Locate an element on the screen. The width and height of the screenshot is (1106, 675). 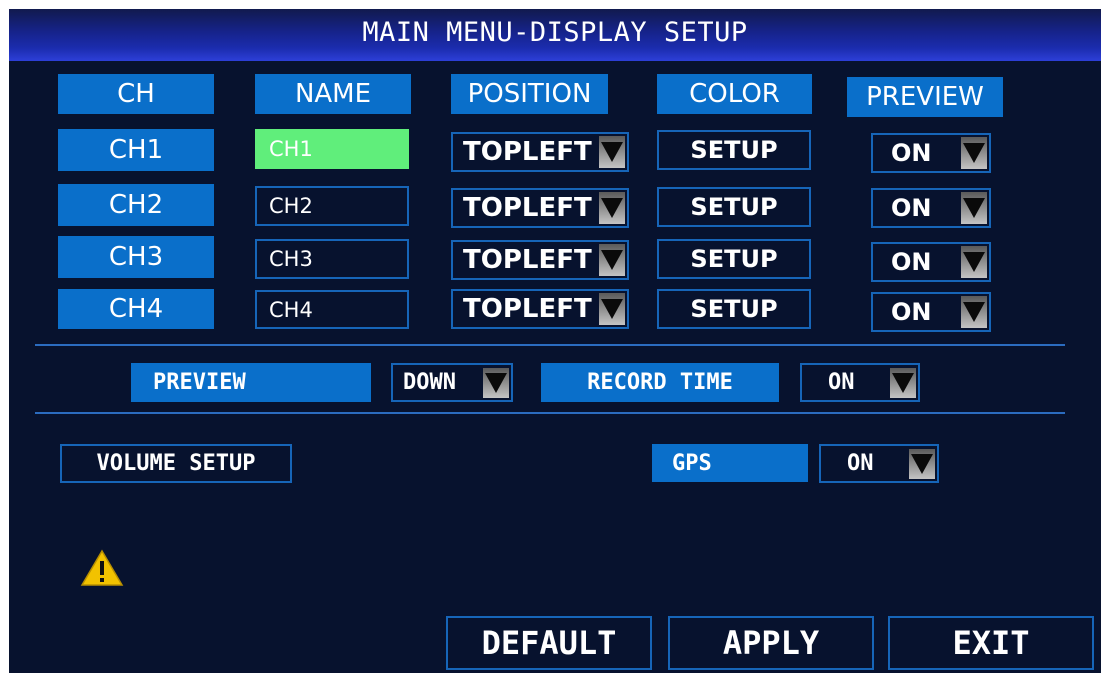
default-button: DEFAULT is located at coordinates (549, 643).